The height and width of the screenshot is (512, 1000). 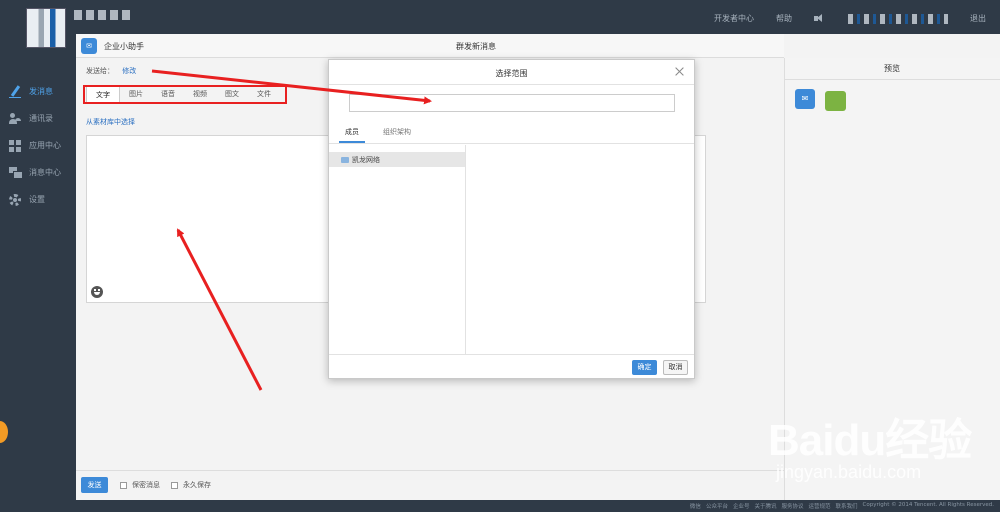 I want to click on footer-link: 企业号, so click(x=741, y=506).